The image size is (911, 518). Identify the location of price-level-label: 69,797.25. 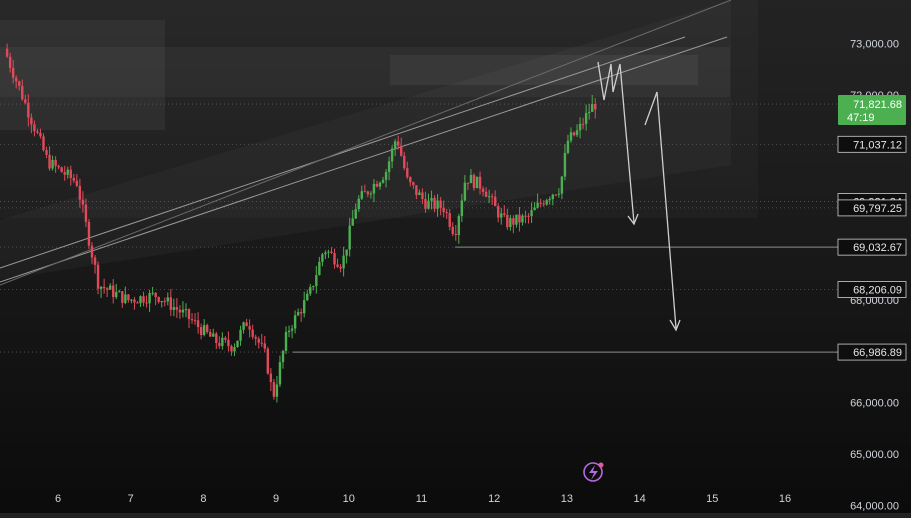
(877, 209).